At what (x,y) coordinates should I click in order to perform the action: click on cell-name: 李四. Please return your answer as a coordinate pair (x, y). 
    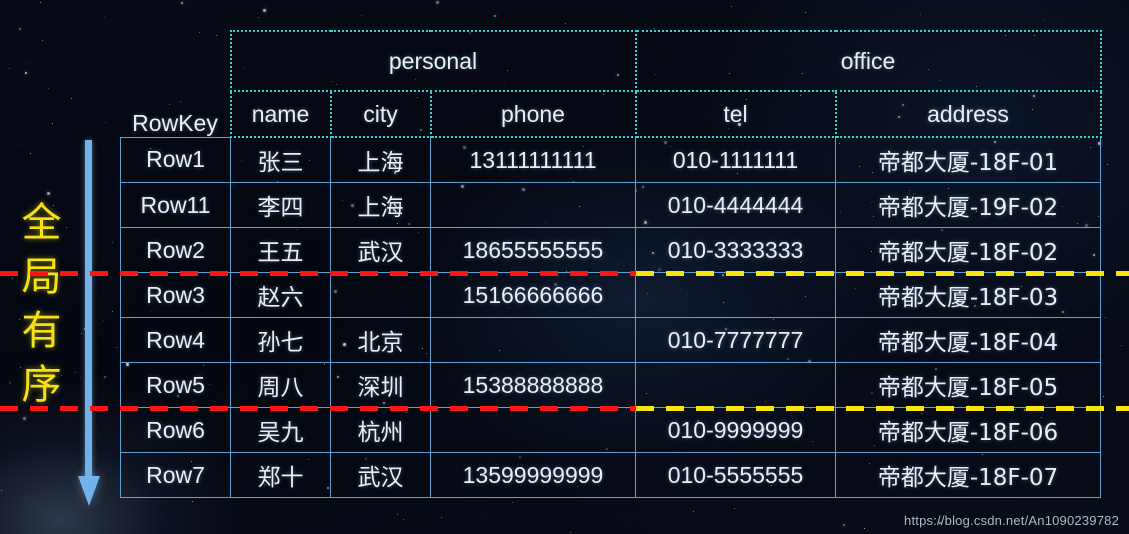
    Looking at the image, I should click on (280, 205).